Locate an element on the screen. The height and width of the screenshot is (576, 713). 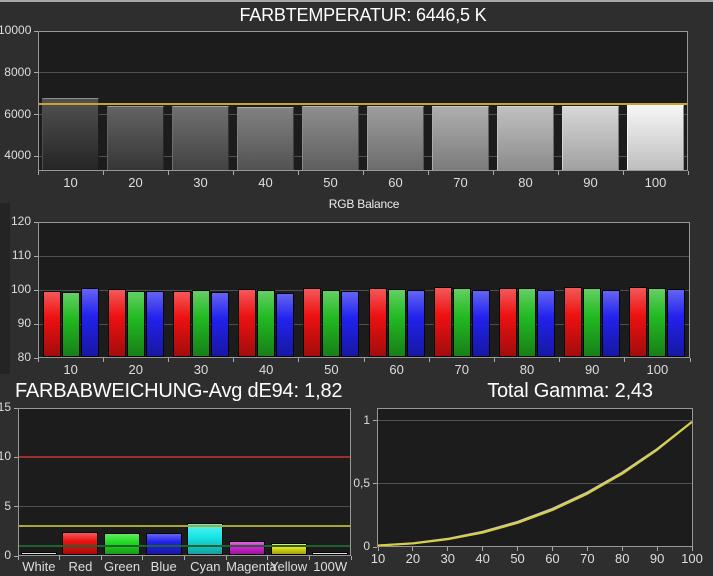
deviation-bar-red is located at coordinates (80, 543).